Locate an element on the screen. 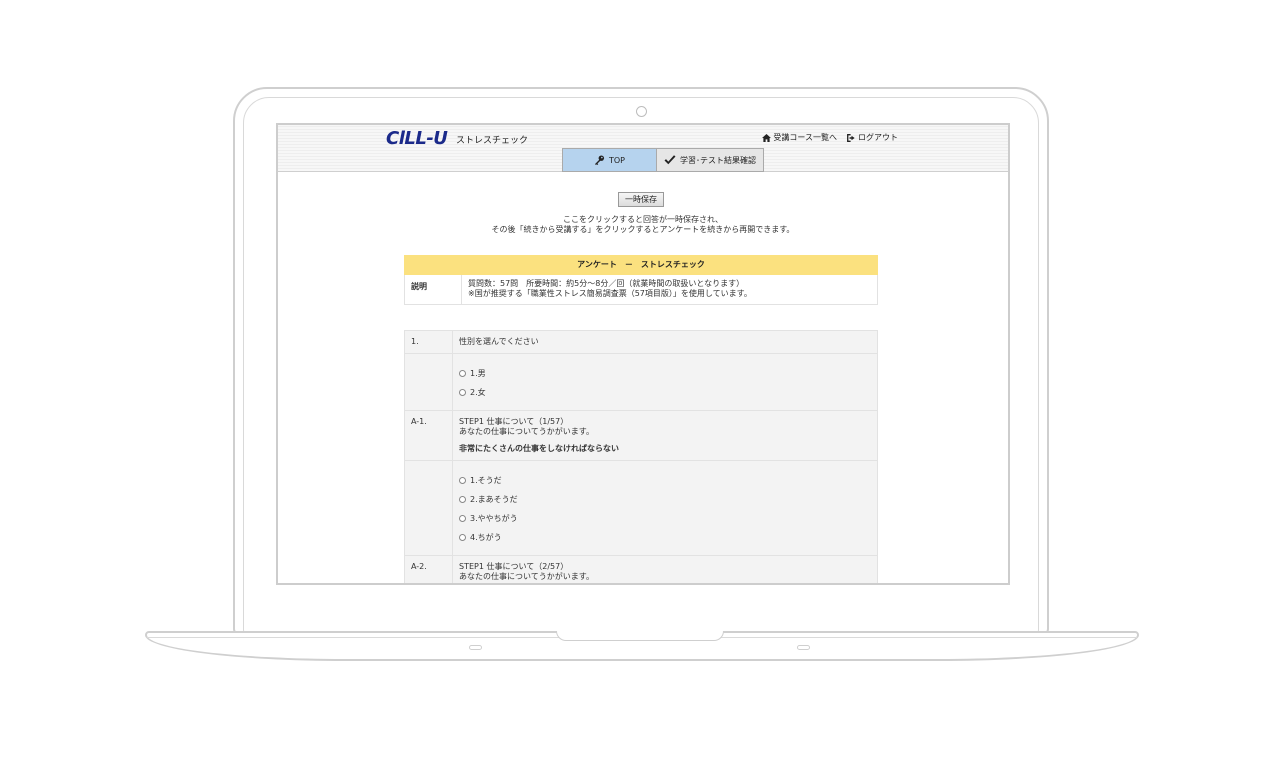 This screenshot has height=770, width=1280. laptop-notch is located at coordinates (640, 636).